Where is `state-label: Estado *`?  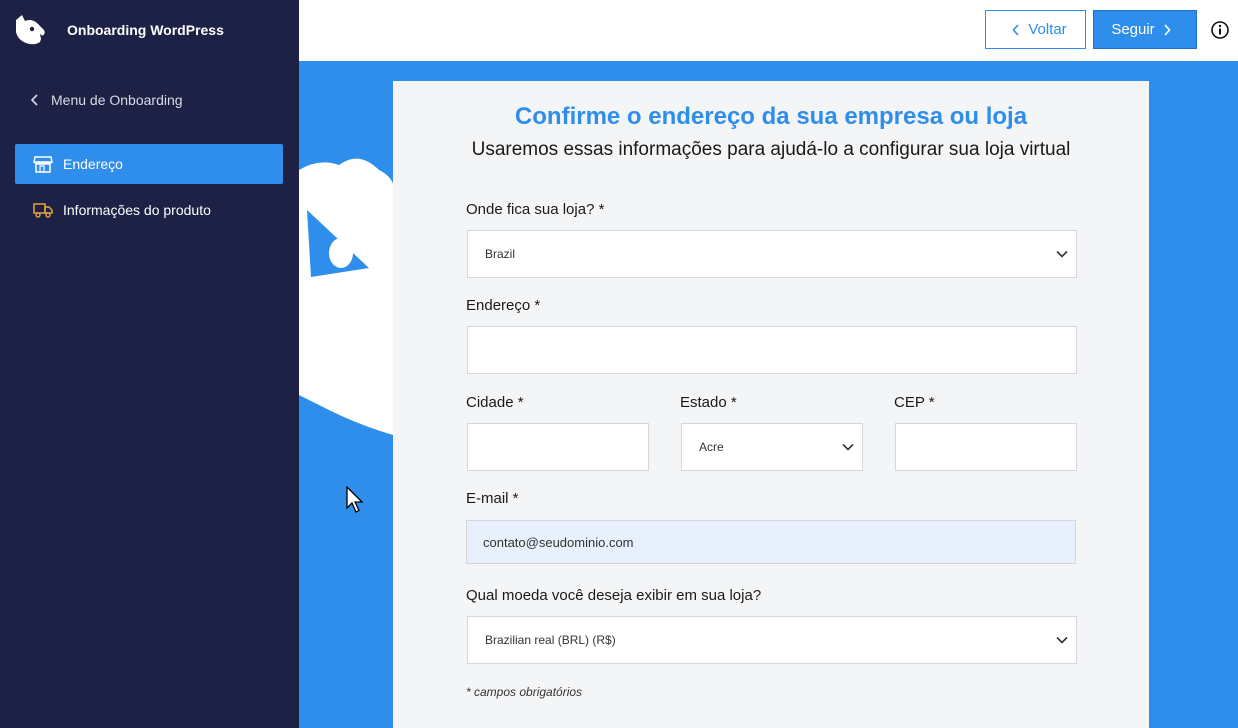 state-label: Estado * is located at coordinates (708, 402).